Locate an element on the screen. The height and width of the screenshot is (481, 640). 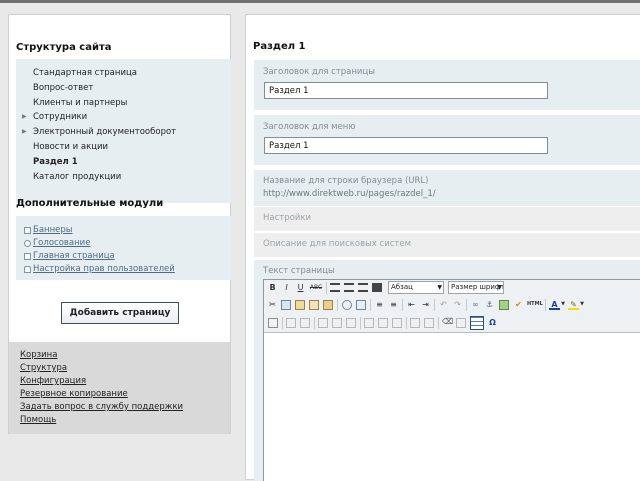
align-center-icon is located at coordinates (349, 287).